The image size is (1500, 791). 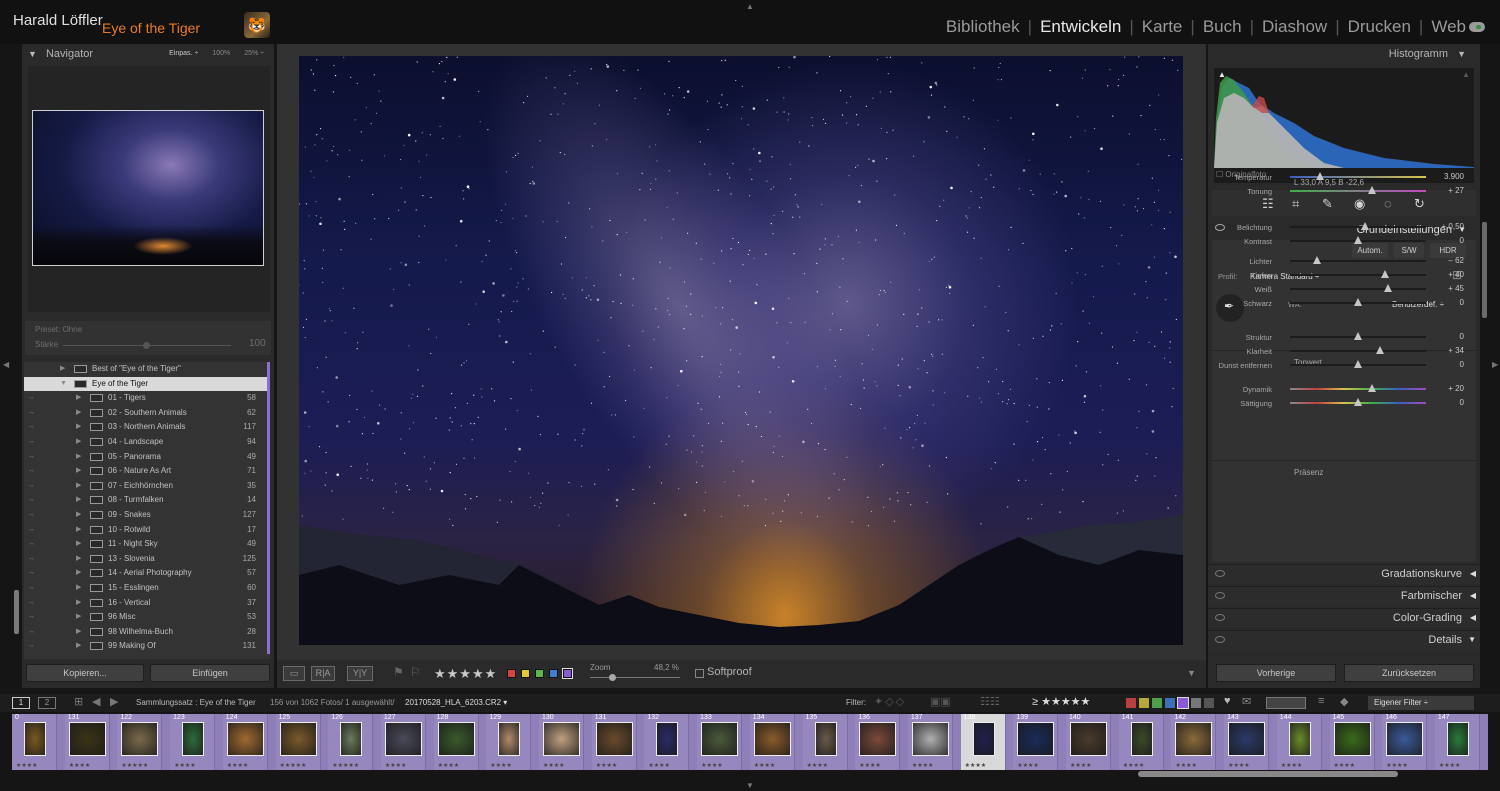 I want to click on collection-row: ↔ ▶ 09 - Snakes 127, so click(x=147, y=515).